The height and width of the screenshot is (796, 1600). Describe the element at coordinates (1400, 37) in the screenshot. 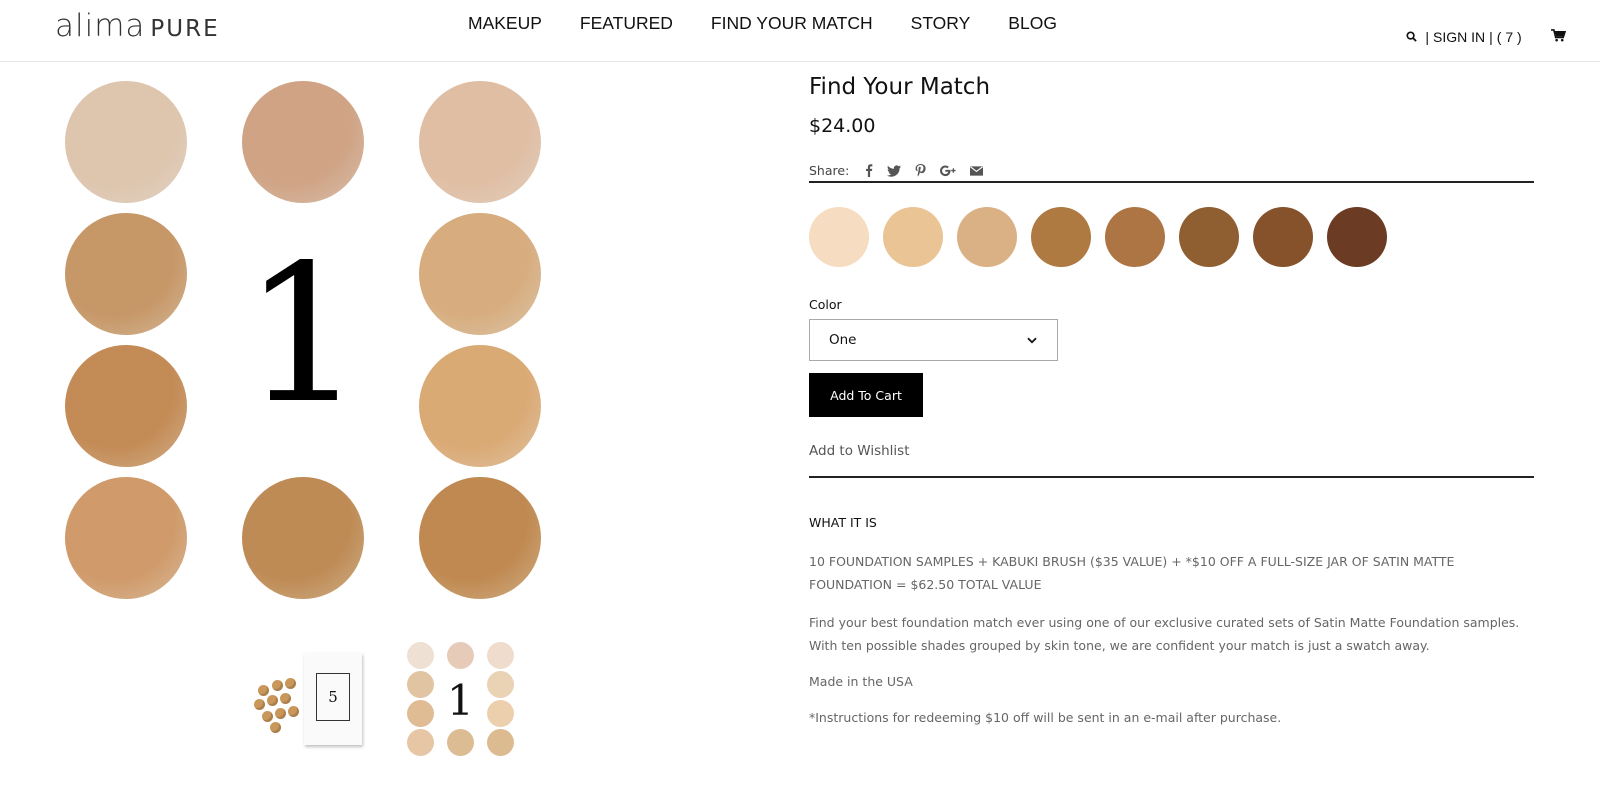

I see `search-icon` at that location.